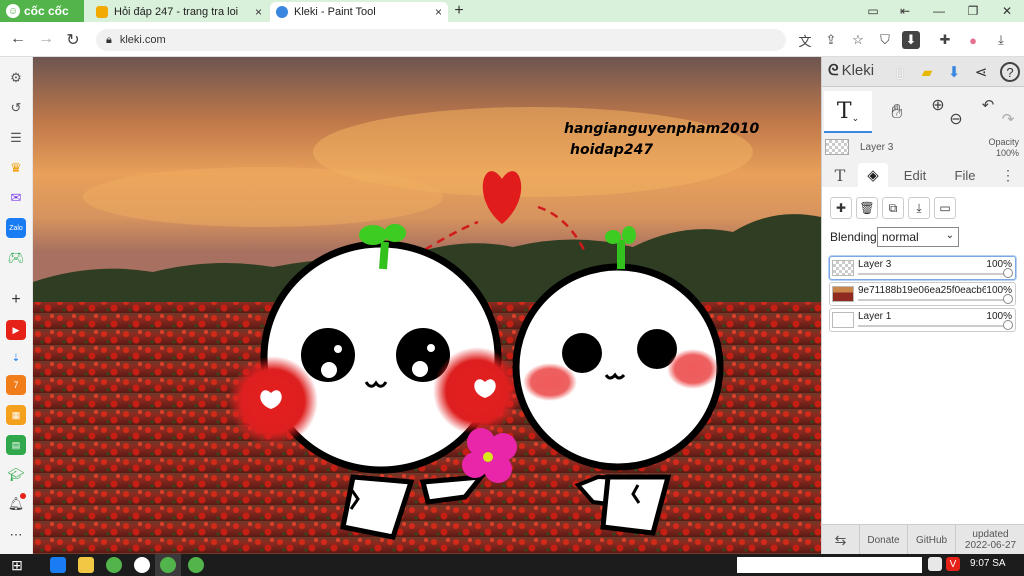  Describe the element at coordinates (16, 330) in the screenshot. I see `youtube-icon: ▶` at that location.